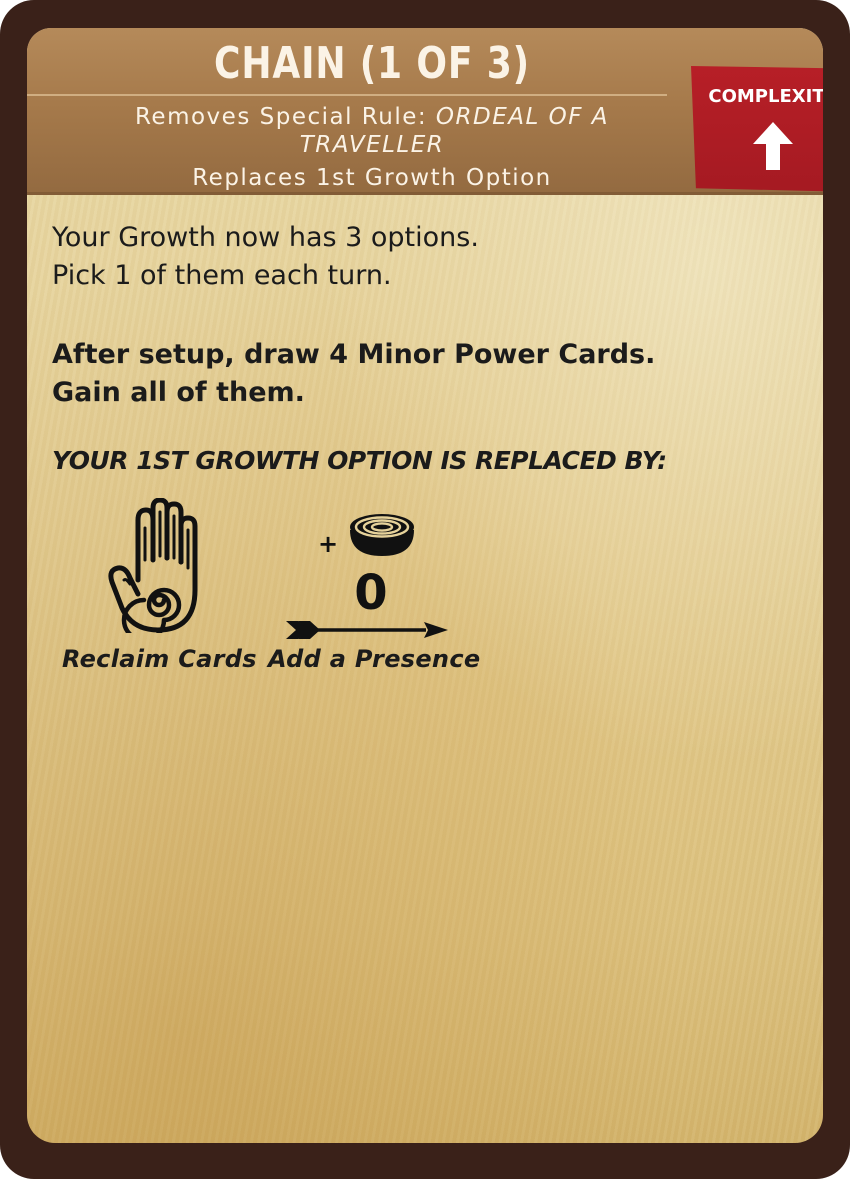 The width and height of the screenshot is (850, 1179). I want to click on growth-heading: YOUR 1ST GROWTH OPTION IS REPLACED BY:, so click(359, 460).